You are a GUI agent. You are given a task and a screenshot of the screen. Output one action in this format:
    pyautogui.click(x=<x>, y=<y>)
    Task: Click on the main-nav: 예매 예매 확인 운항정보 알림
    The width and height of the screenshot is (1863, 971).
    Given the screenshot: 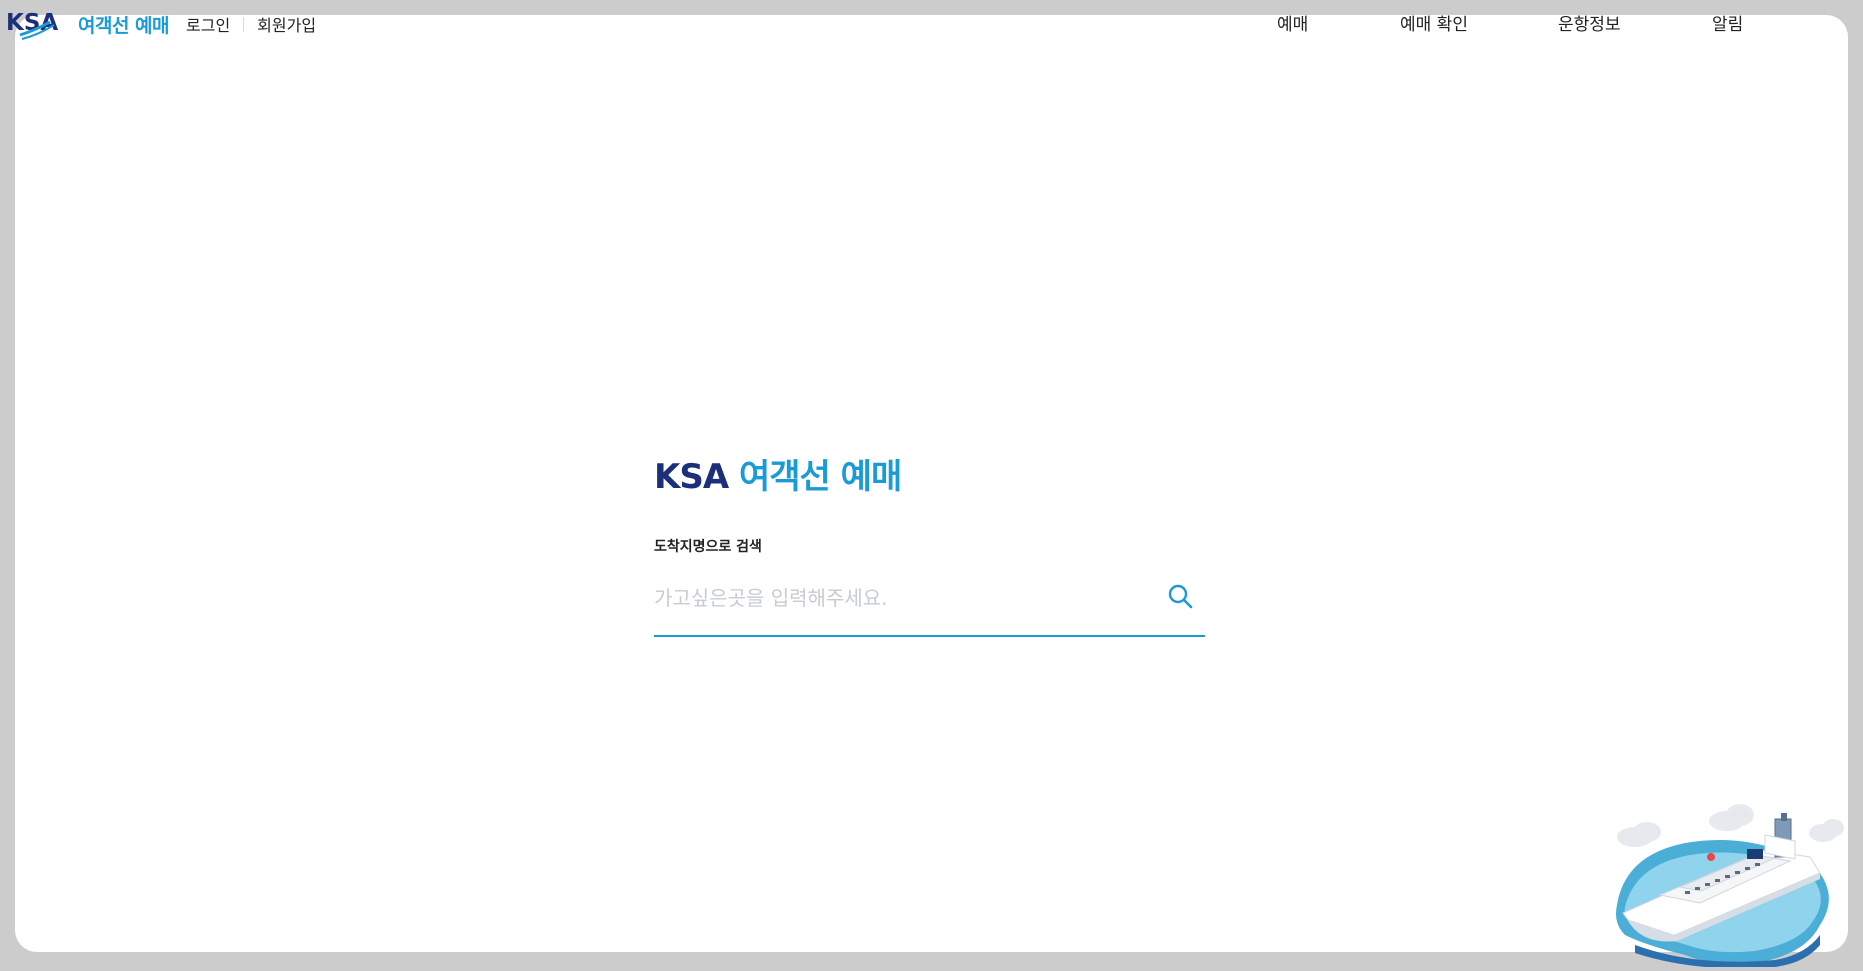 What is the action you would take?
    pyautogui.click(x=931, y=22)
    